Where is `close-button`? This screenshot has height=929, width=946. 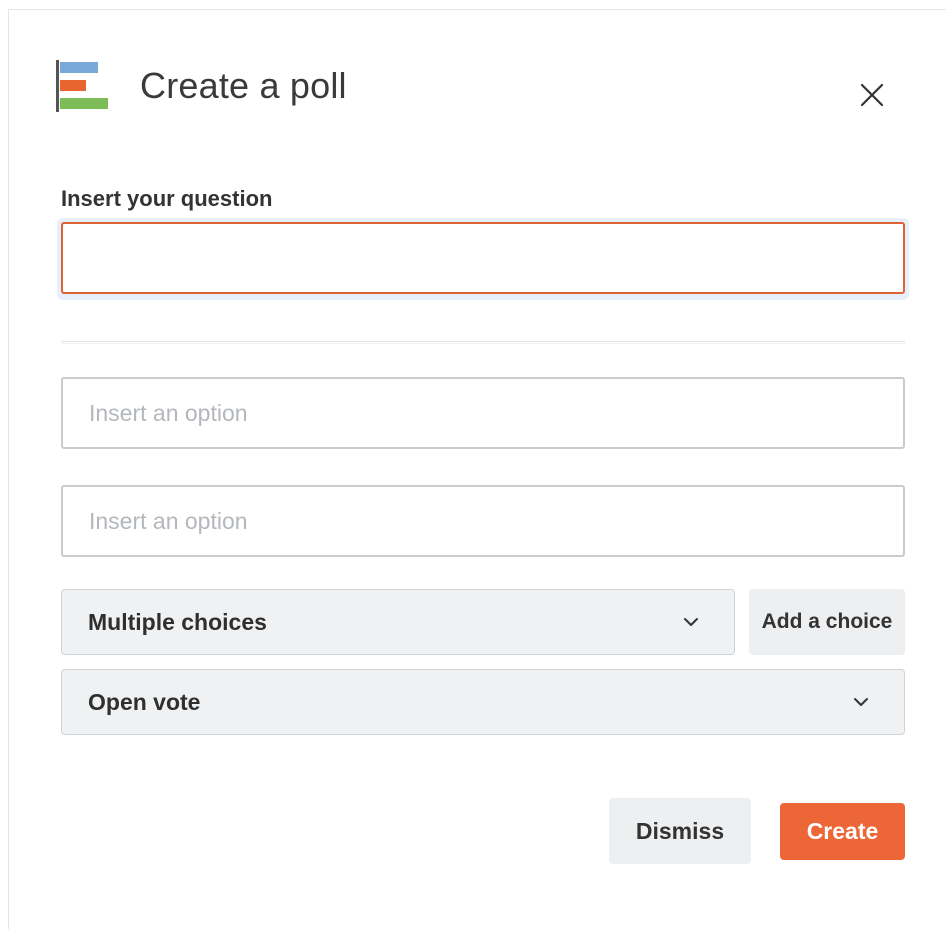
close-button is located at coordinates (872, 95).